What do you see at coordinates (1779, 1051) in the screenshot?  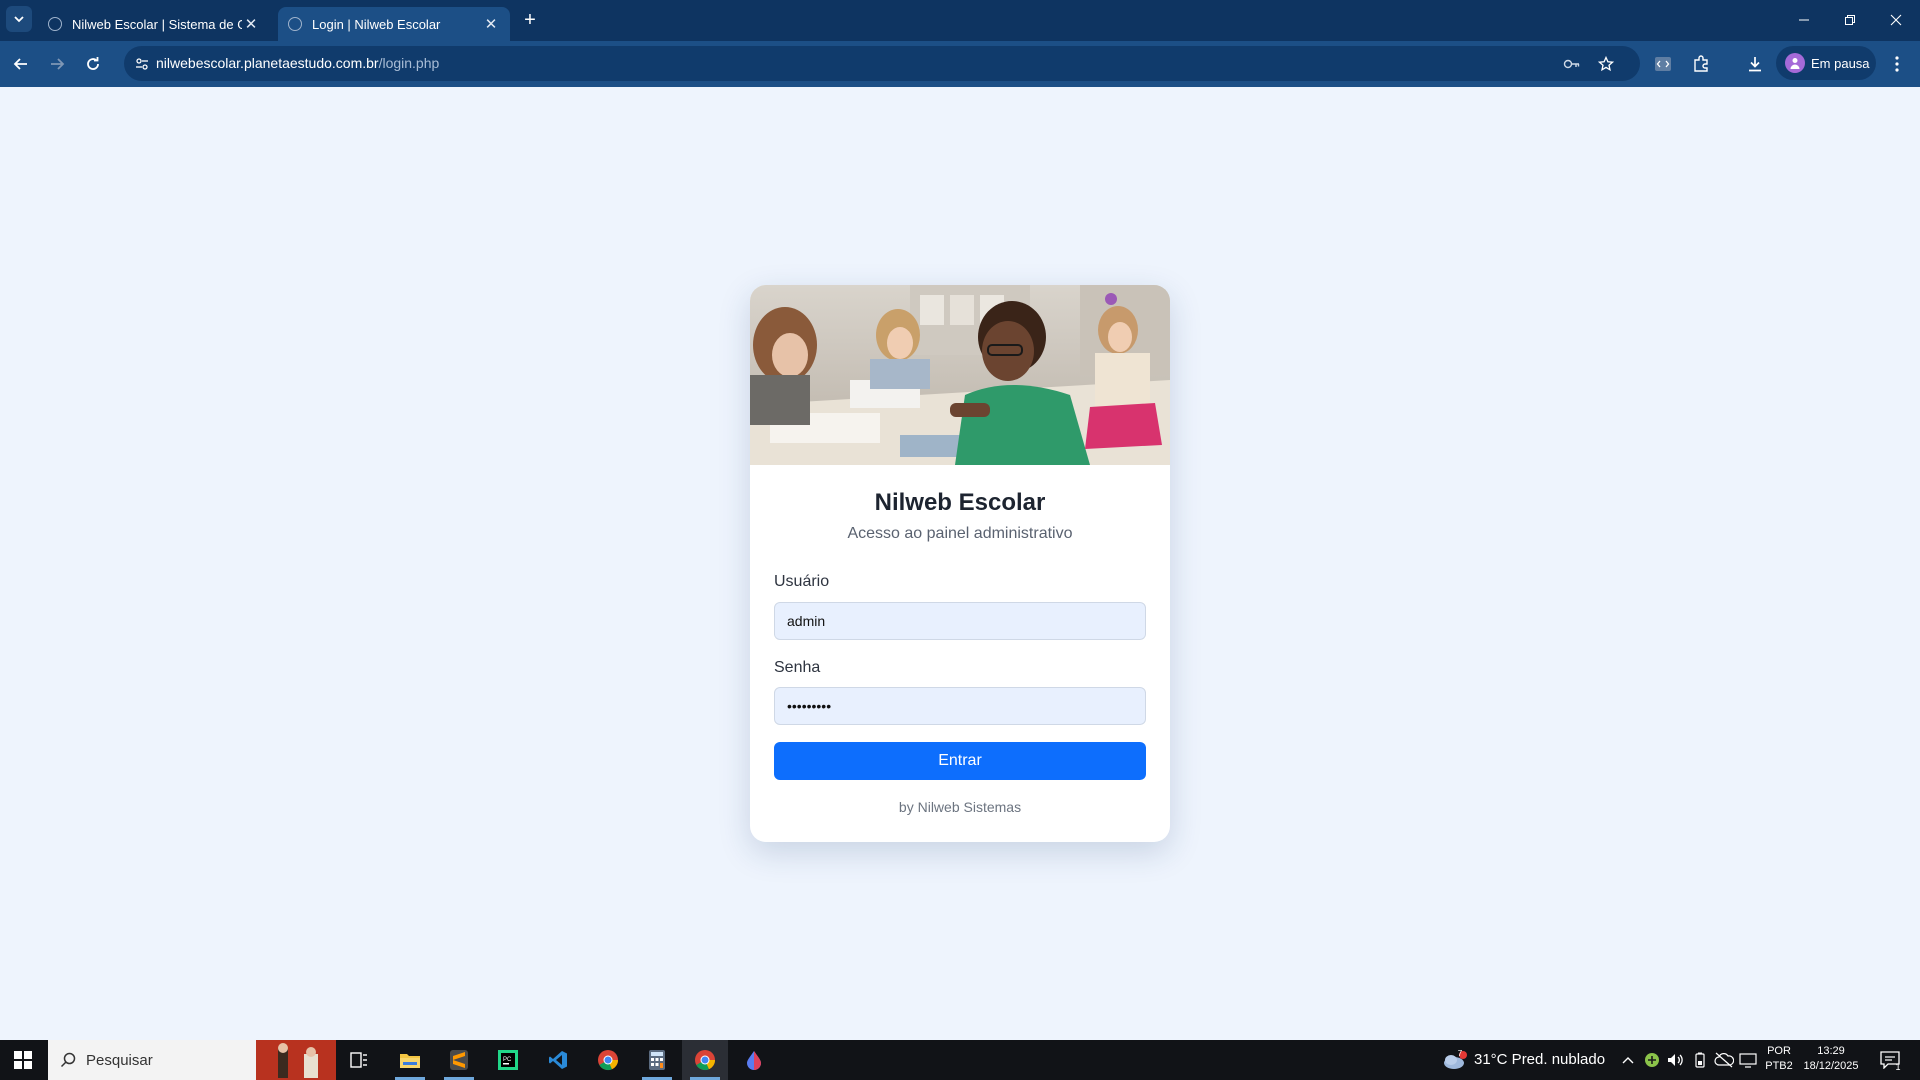 I see `language-code: POR` at bounding box center [1779, 1051].